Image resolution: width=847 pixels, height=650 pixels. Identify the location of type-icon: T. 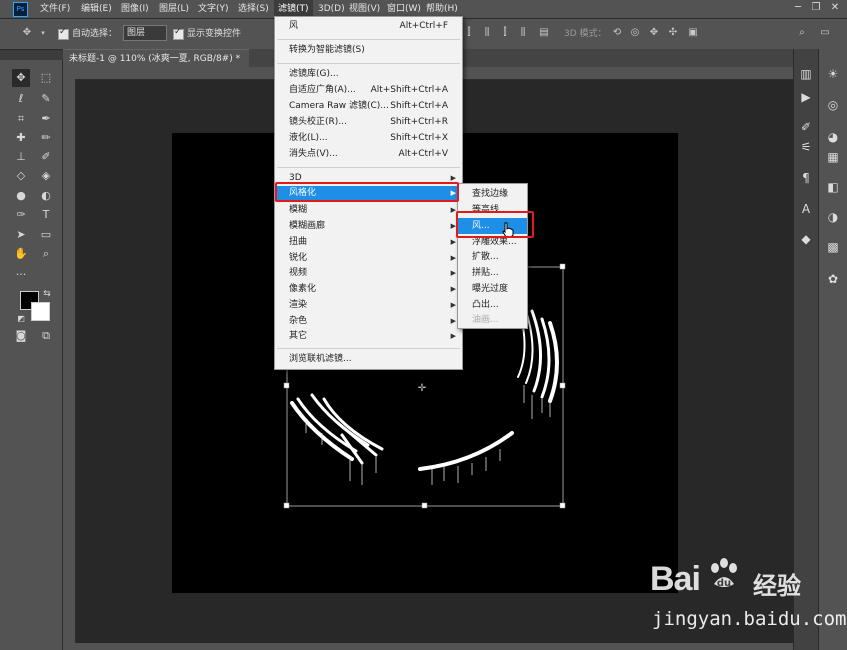
(46, 215).